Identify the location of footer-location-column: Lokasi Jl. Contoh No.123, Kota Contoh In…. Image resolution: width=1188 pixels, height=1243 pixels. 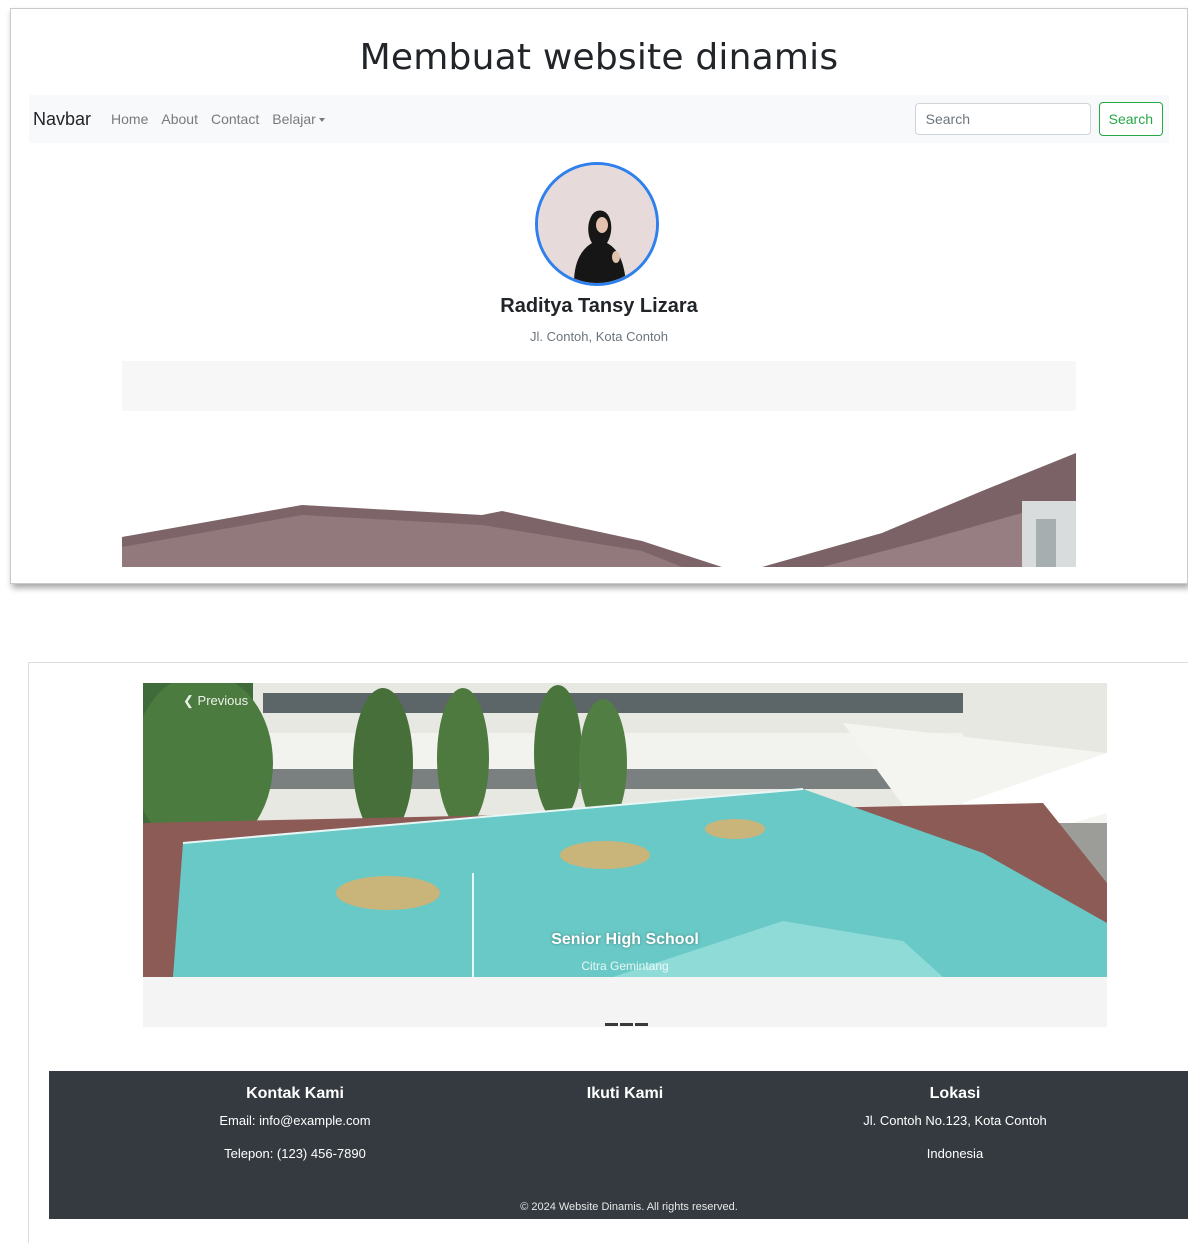
(955, 1132).